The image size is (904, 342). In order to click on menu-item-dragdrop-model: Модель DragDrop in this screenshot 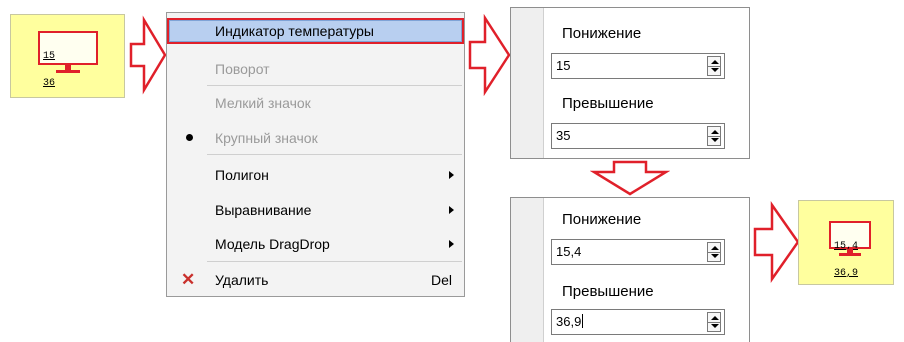, I will do `click(315, 244)`.